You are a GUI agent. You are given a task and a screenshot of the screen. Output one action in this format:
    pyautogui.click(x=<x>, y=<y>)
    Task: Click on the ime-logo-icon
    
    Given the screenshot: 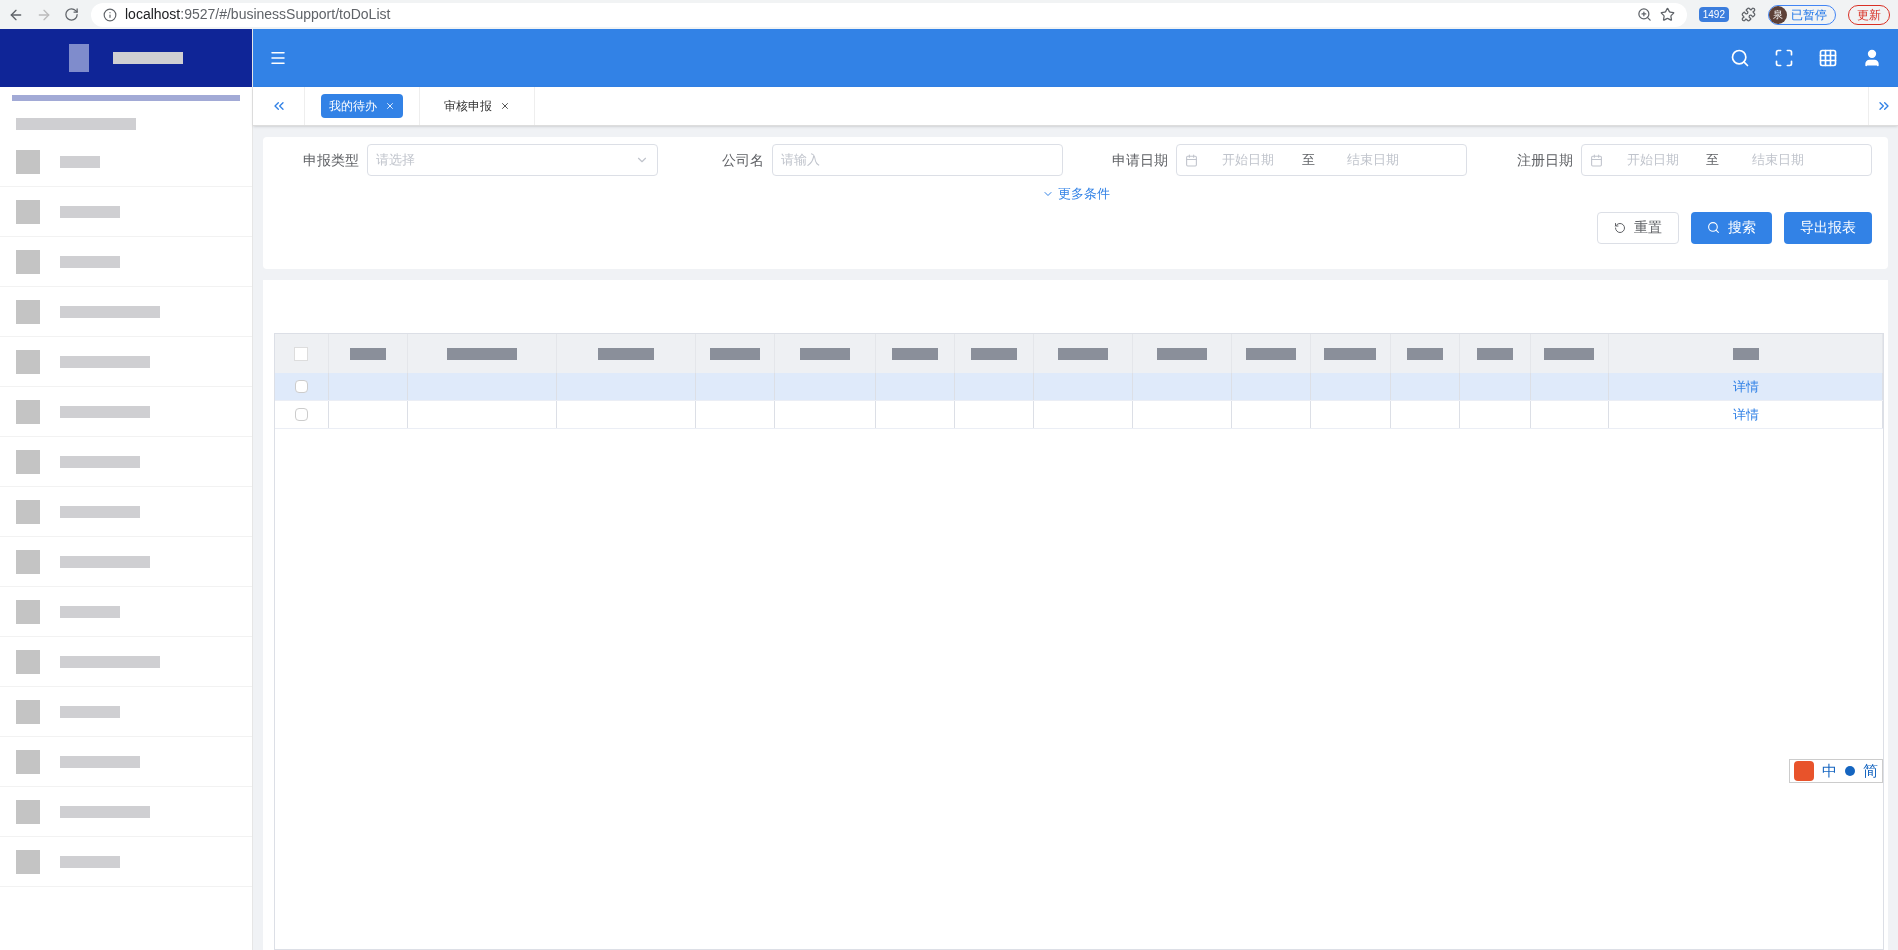 What is the action you would take?
    pyautogui.click(x=1804, y=771)
    